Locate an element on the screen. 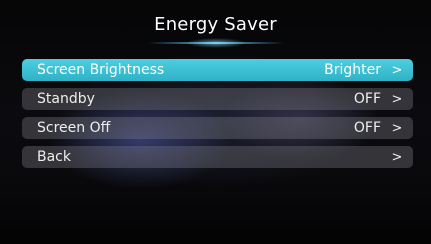  menu-item-label: Back is located at coordinates (54, 157).